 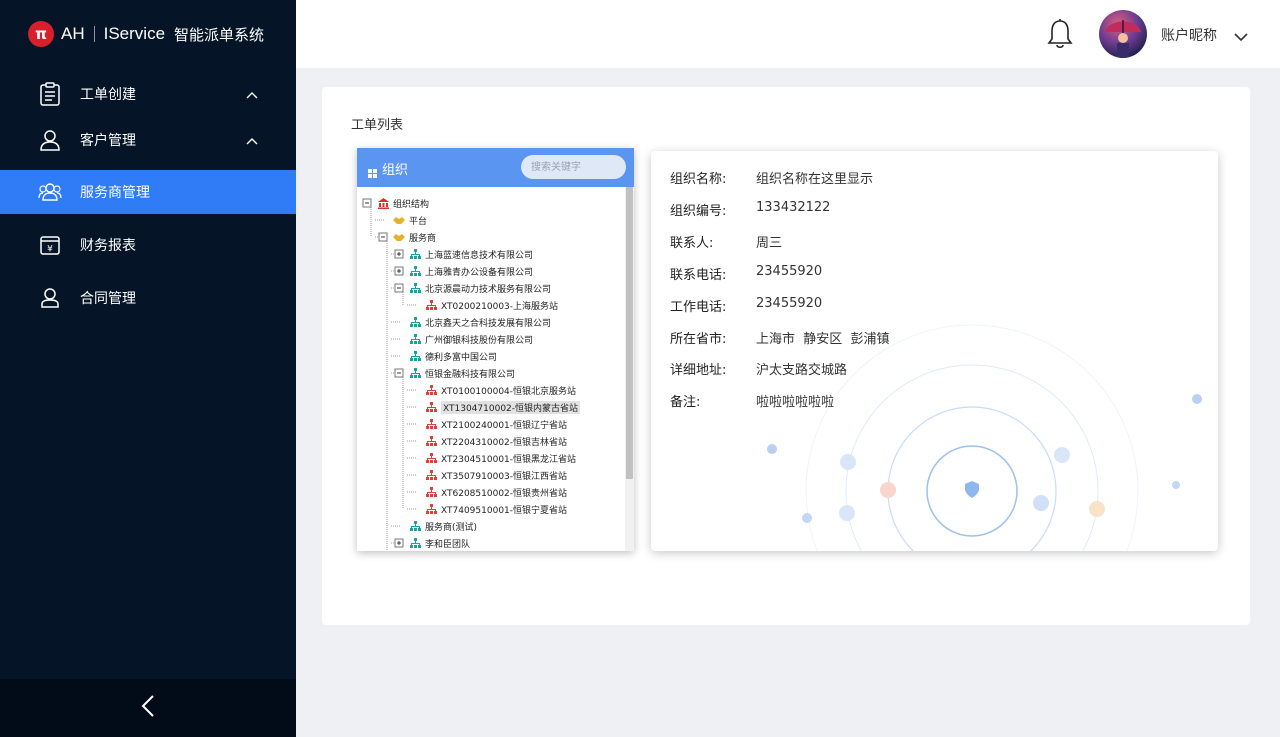 What do you see at coordinates (488, 289) in the screenshot?
I see `tree-node-label: 北京源晨动力技术服务有限公司` at bounding box center [488, 289].